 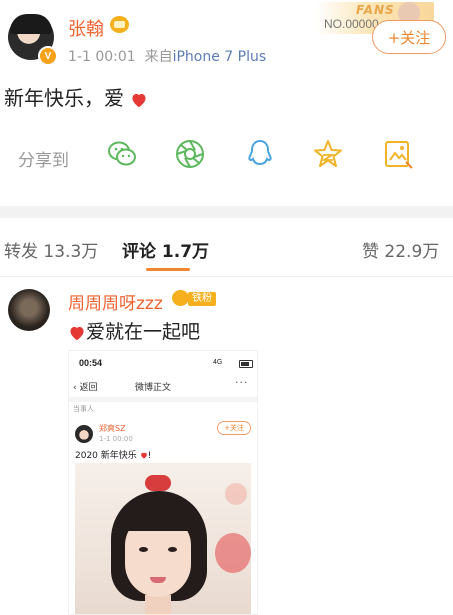 I want to click on comment-content: 爱就在一起吧, so click(x=134, y=330).